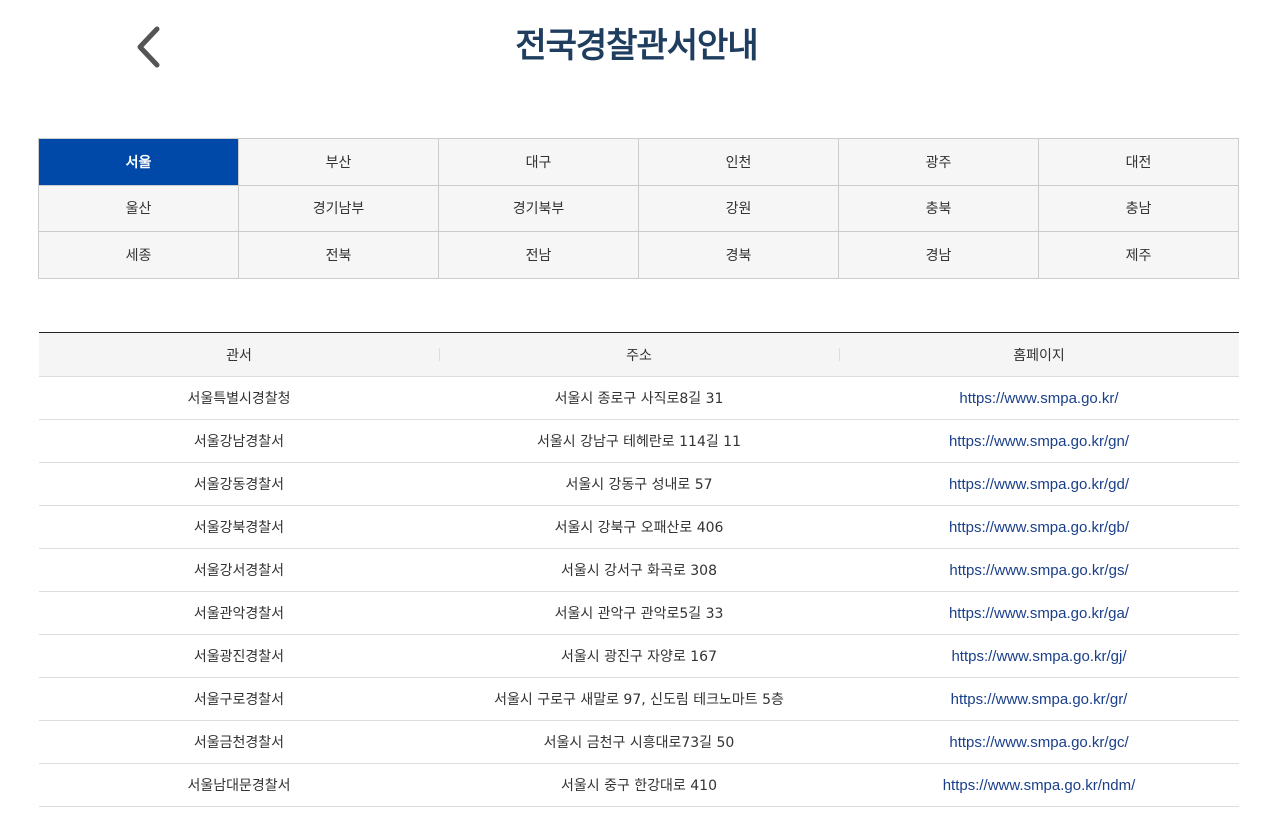 This screenshot has width=1273, height=815. I want to click on station-name: 서울강북경찰서, so click(239, 527).